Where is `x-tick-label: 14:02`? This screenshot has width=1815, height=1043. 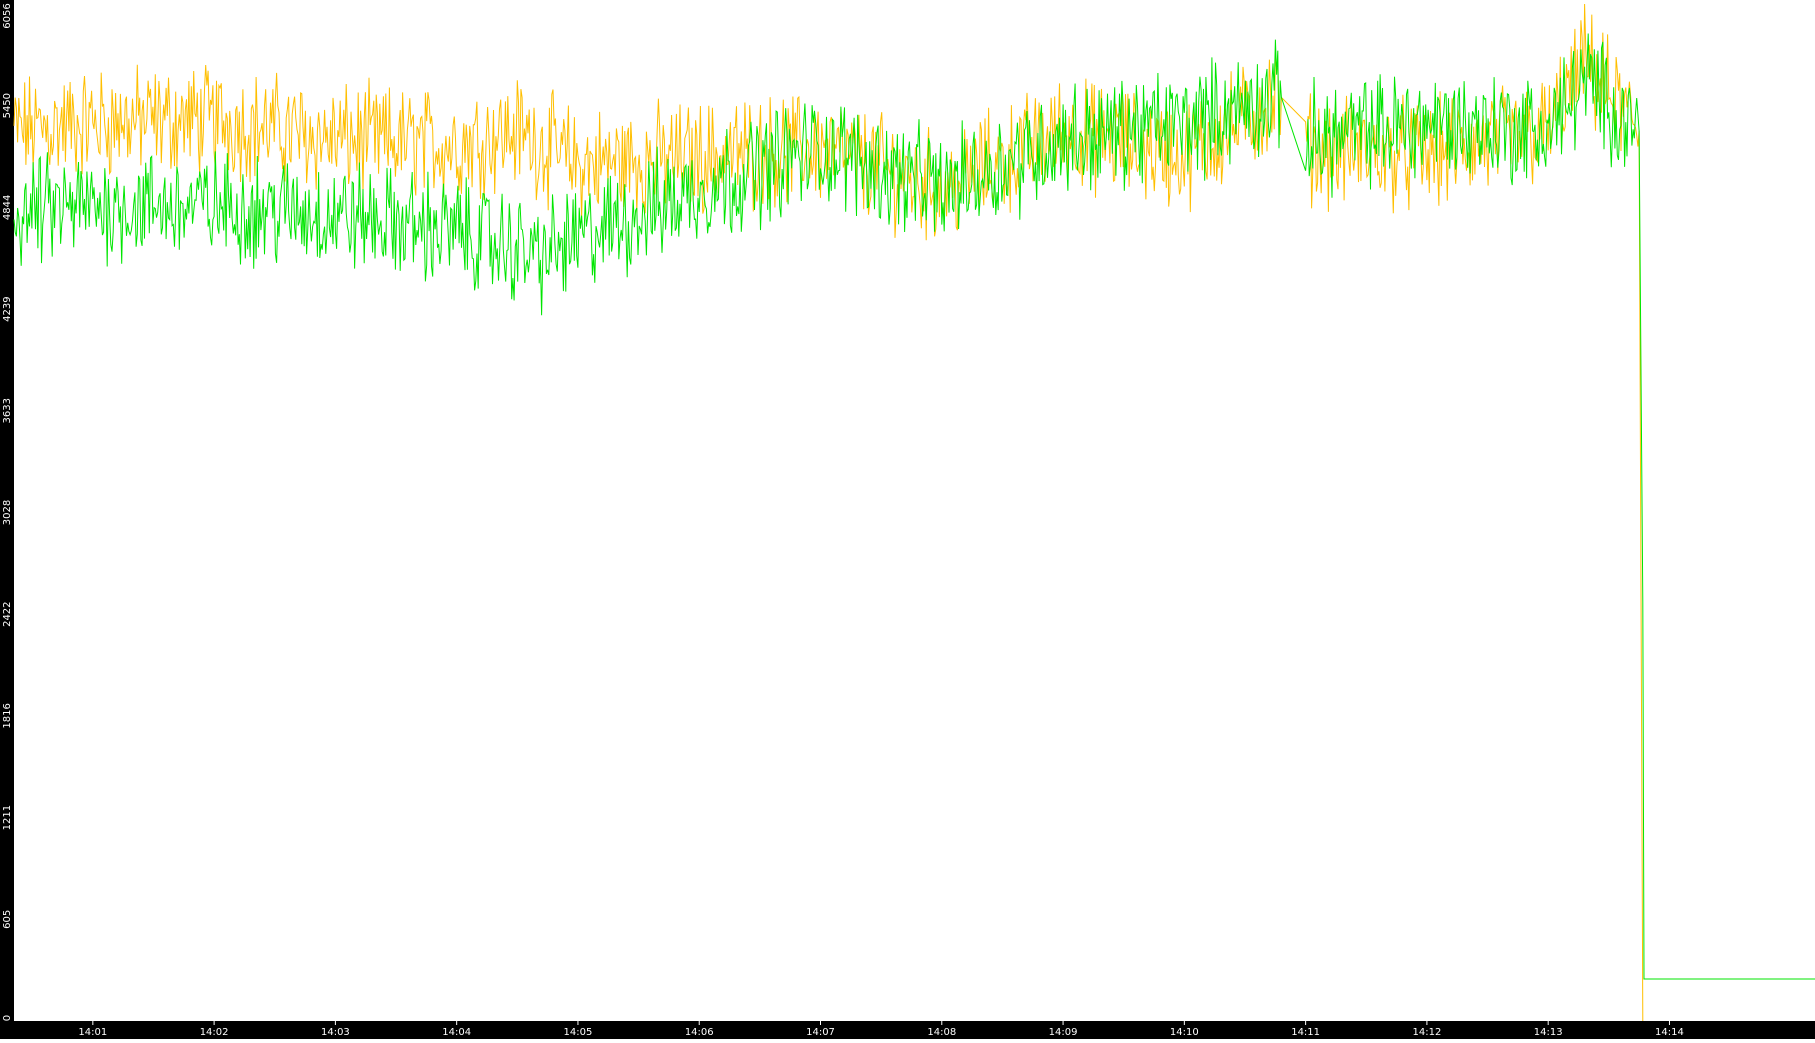 x-tick-label: 14:02 is located at coordinates (214, 1032).